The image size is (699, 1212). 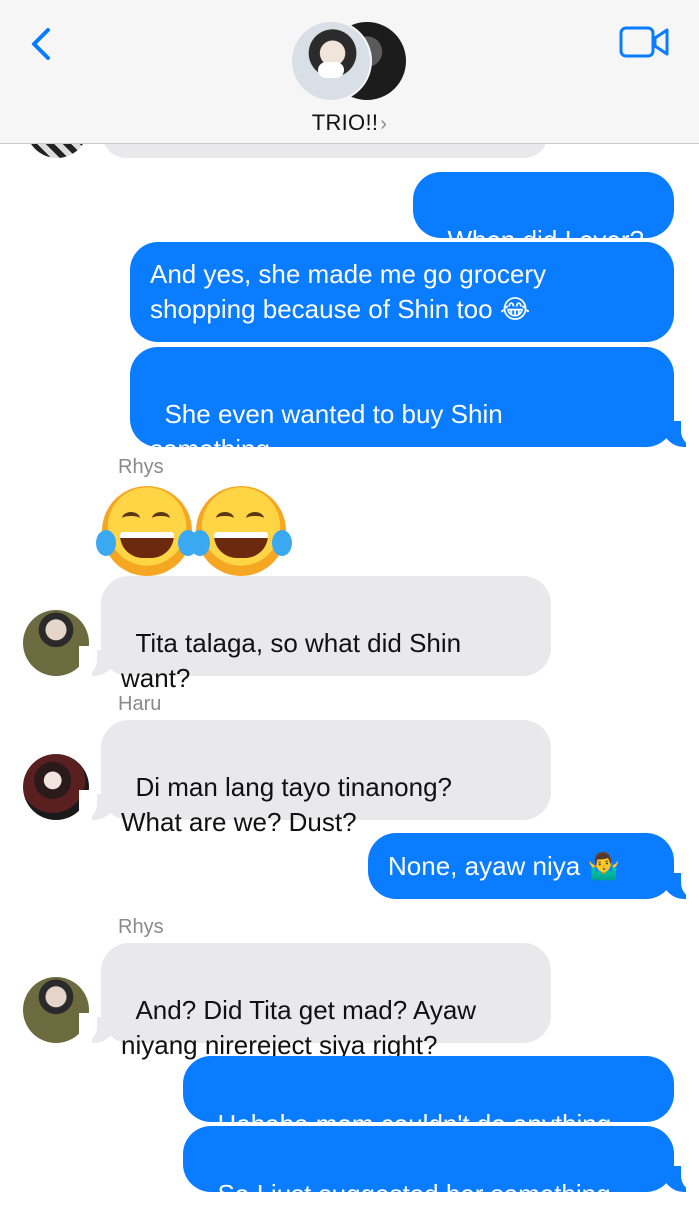 I want to click on chevron-left-icon, so click(x=41, y=44).